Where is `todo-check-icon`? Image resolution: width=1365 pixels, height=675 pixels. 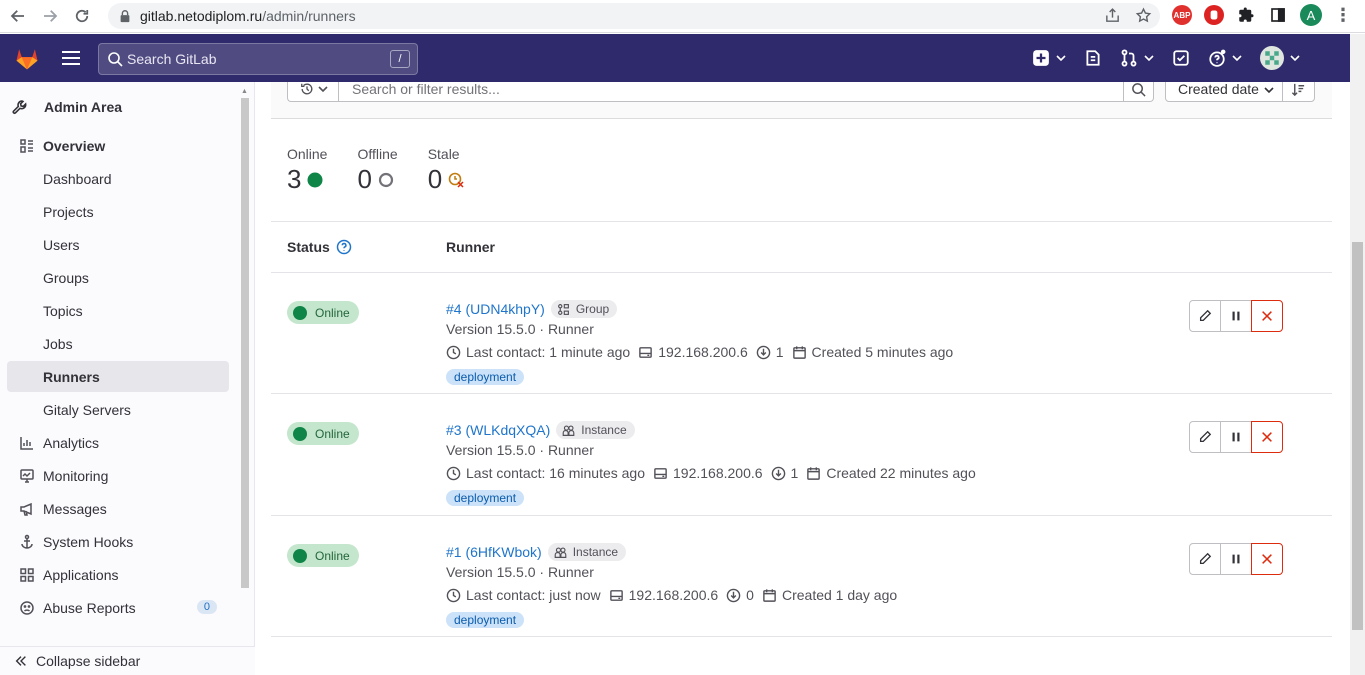
todo-check-icon is located at coordinates (1181, 58).